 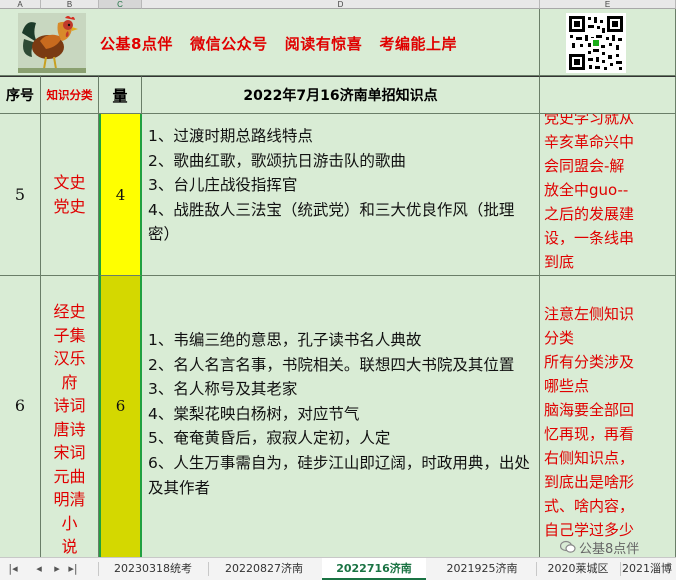 What do you see at coordinates (69, 523) in the screenshot?
I see `row6-category-line: 小` at bounding box center [69, 523].